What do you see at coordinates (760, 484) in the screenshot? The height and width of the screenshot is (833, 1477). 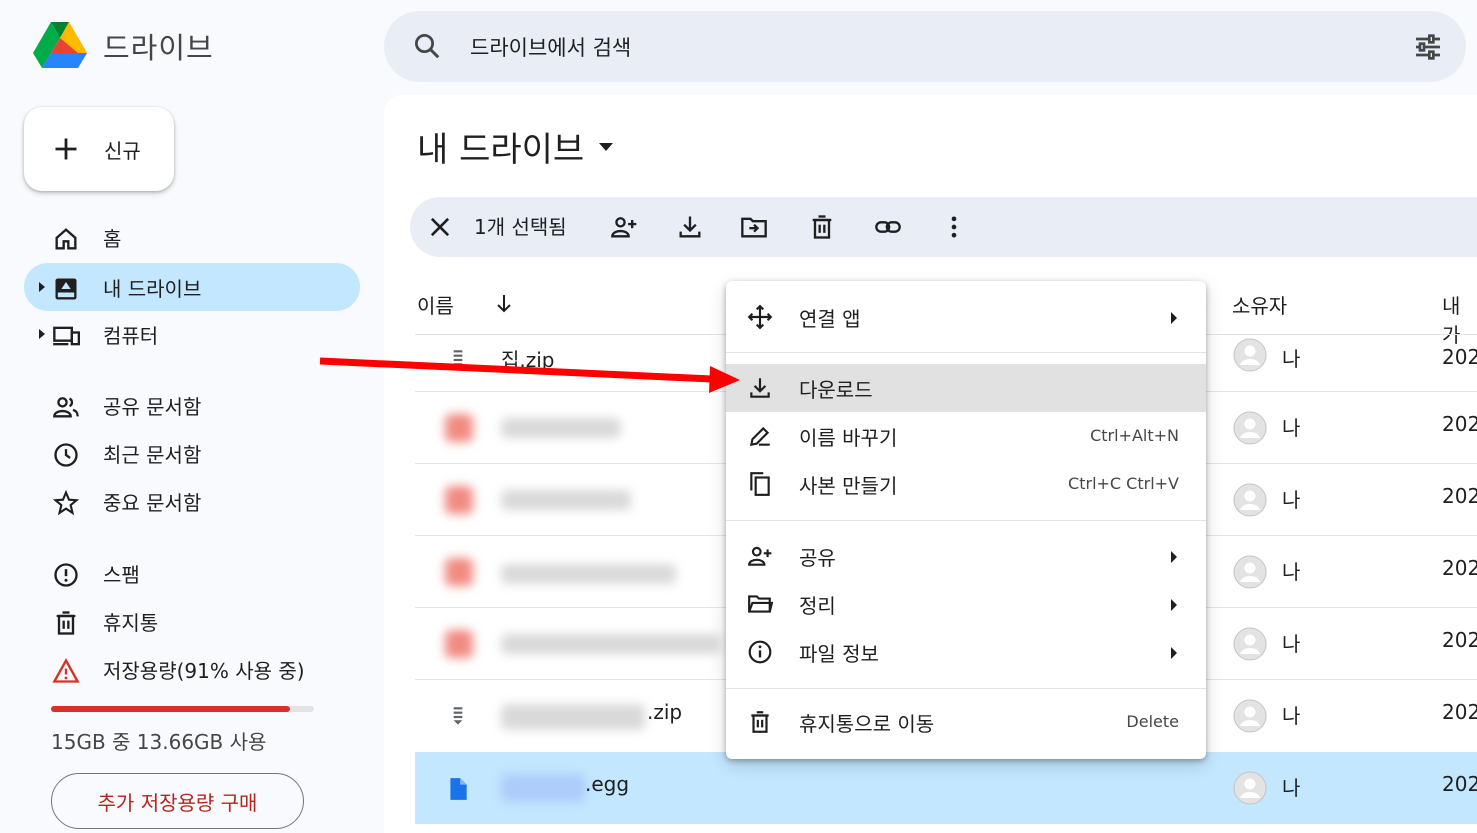 I see `copy-icon` at bounding box center [760, 484].